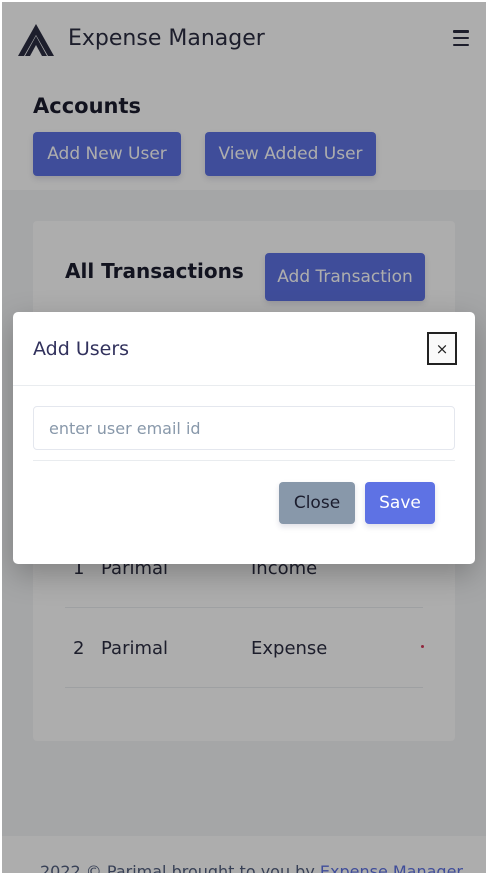 The width and height of the screenshot is (488, 873). What do you see at coordinates (400, 503) in the screenshot?
I see `save-button: Save` at bounding box center [400, 503].